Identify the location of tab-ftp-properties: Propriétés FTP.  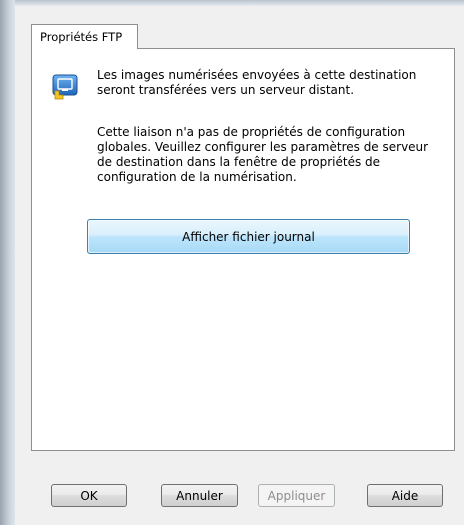
(84, 36).